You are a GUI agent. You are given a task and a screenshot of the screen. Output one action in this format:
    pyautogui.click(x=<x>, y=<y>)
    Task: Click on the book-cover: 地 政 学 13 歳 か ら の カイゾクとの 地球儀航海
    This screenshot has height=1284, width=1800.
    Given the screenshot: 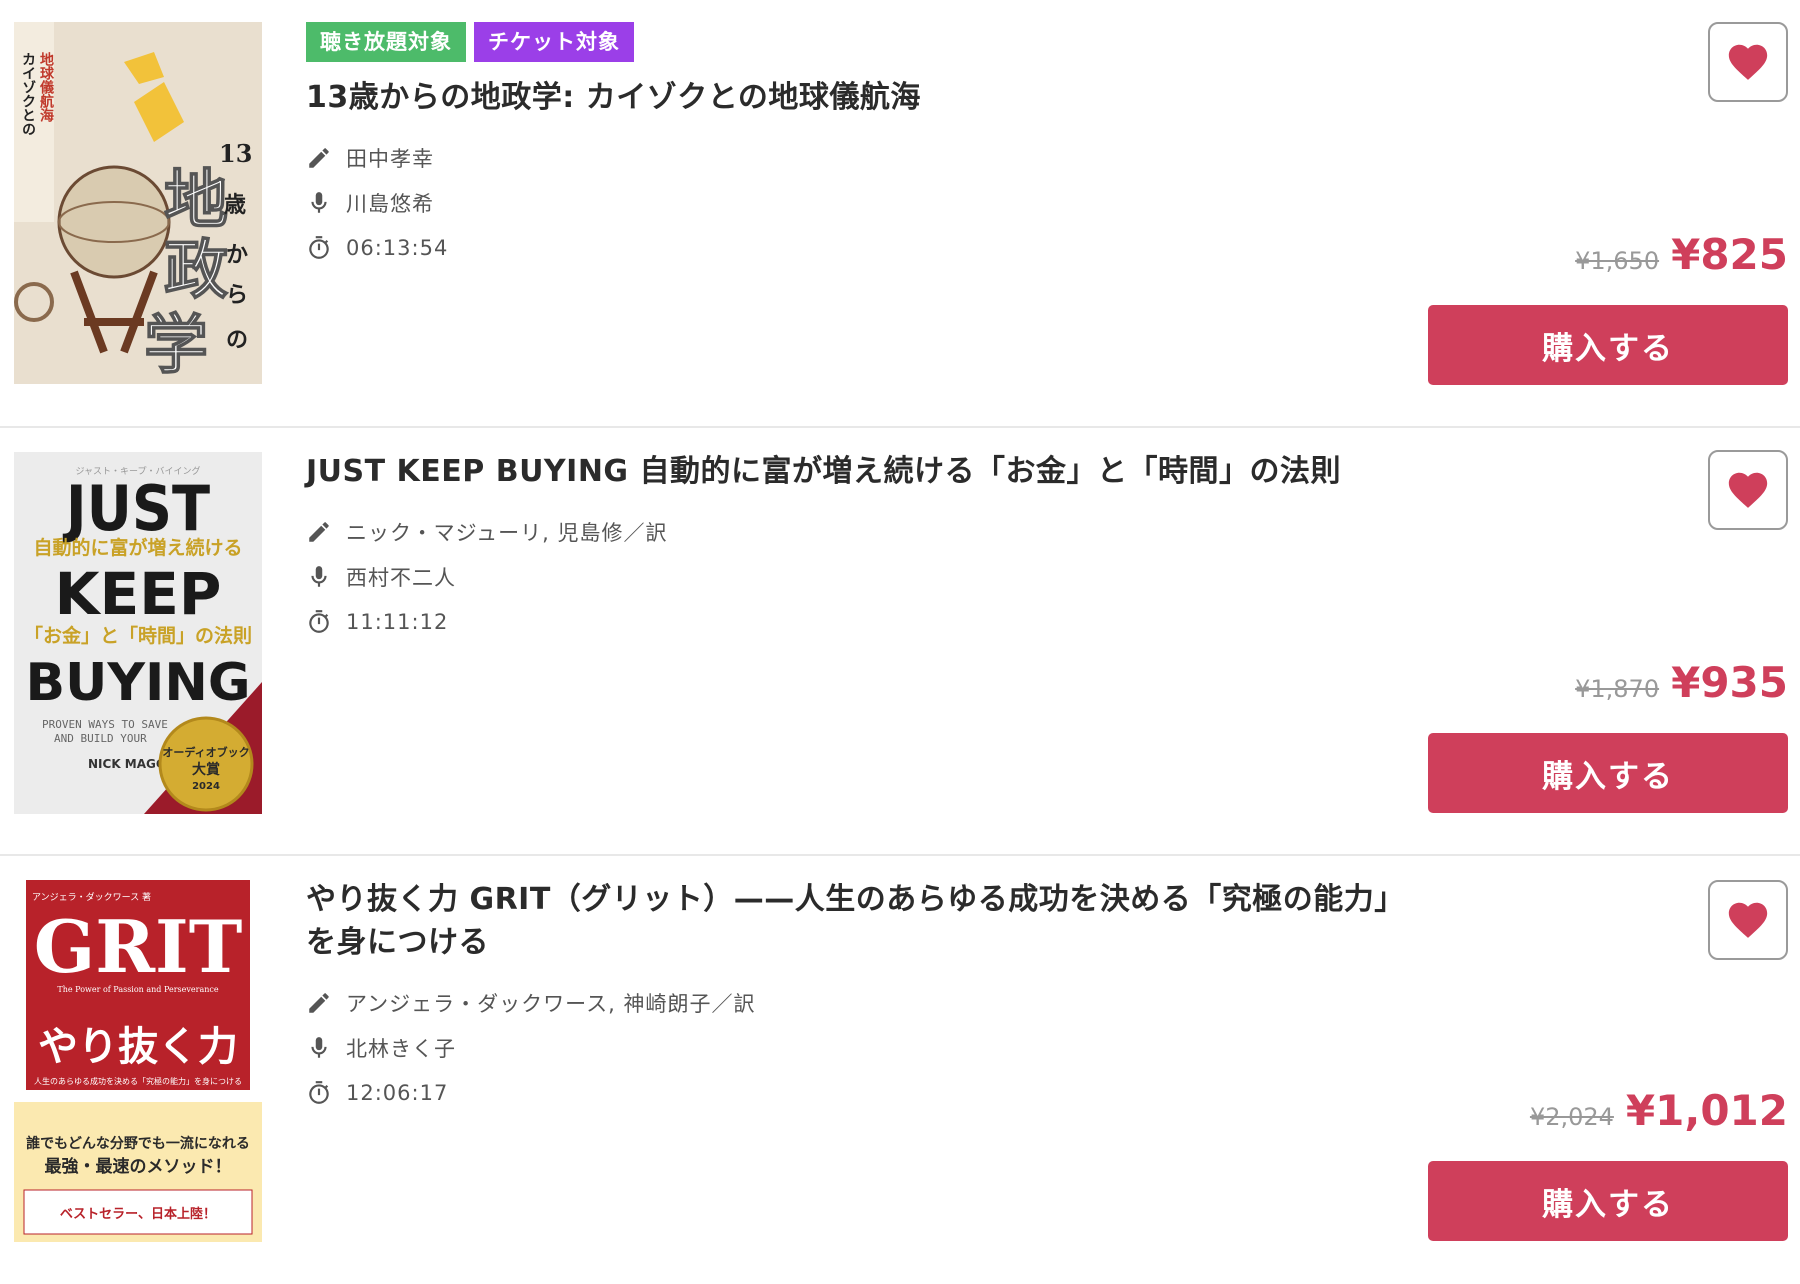 What is the action you would take?
    pyautogui.click(x=138, y=203)
    